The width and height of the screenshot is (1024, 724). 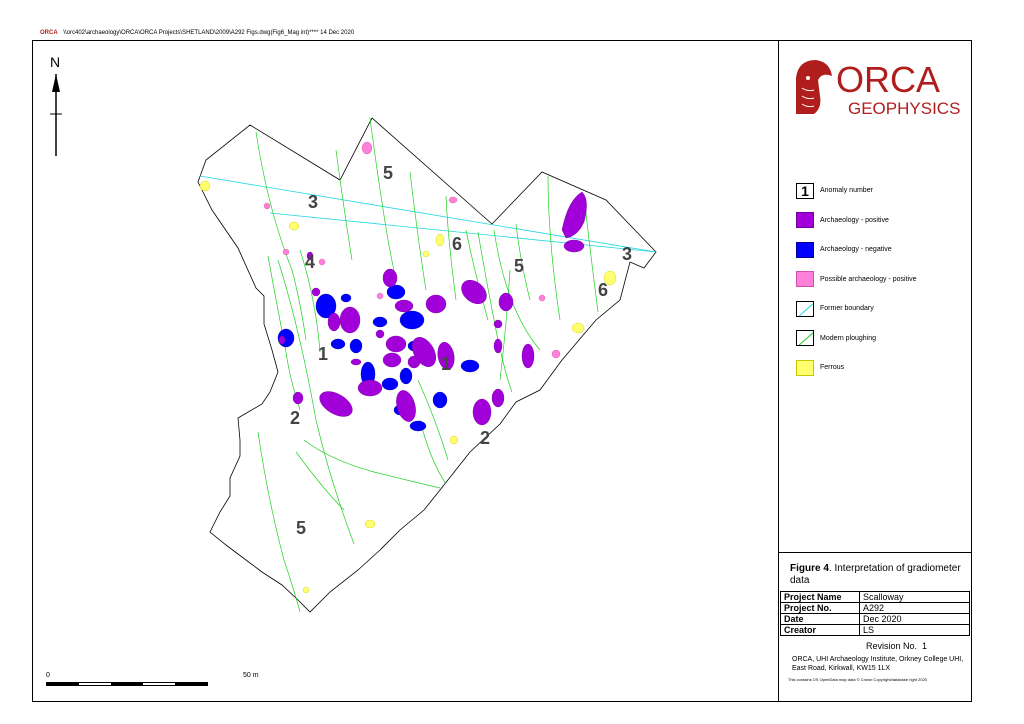 I want to click on scale-bar: 0 50 m, so click(x=156, y=682).